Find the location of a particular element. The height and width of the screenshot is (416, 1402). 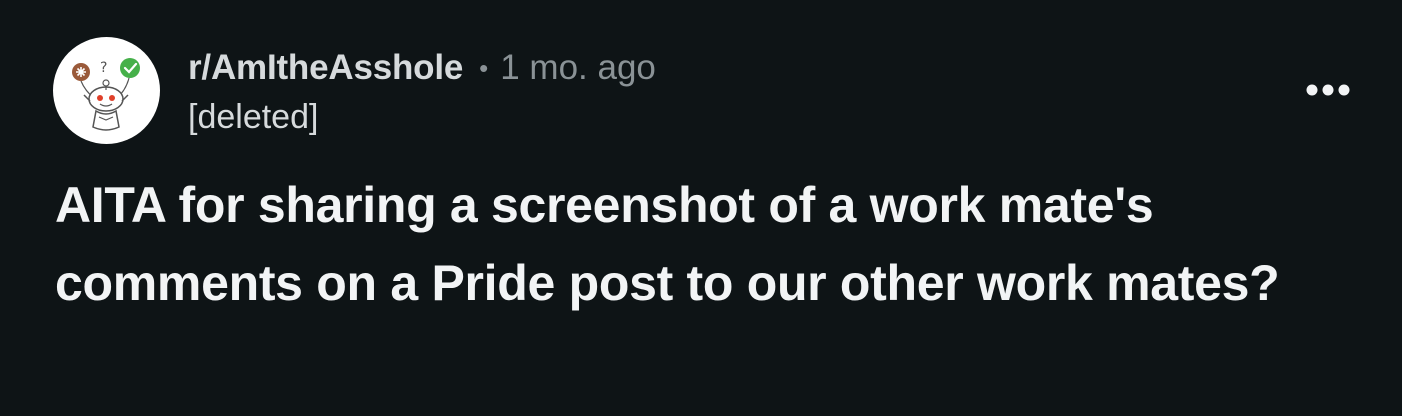

post-meta: r/AmItheAsshole • 1 mo. ago is located at coordinates (422, 68).